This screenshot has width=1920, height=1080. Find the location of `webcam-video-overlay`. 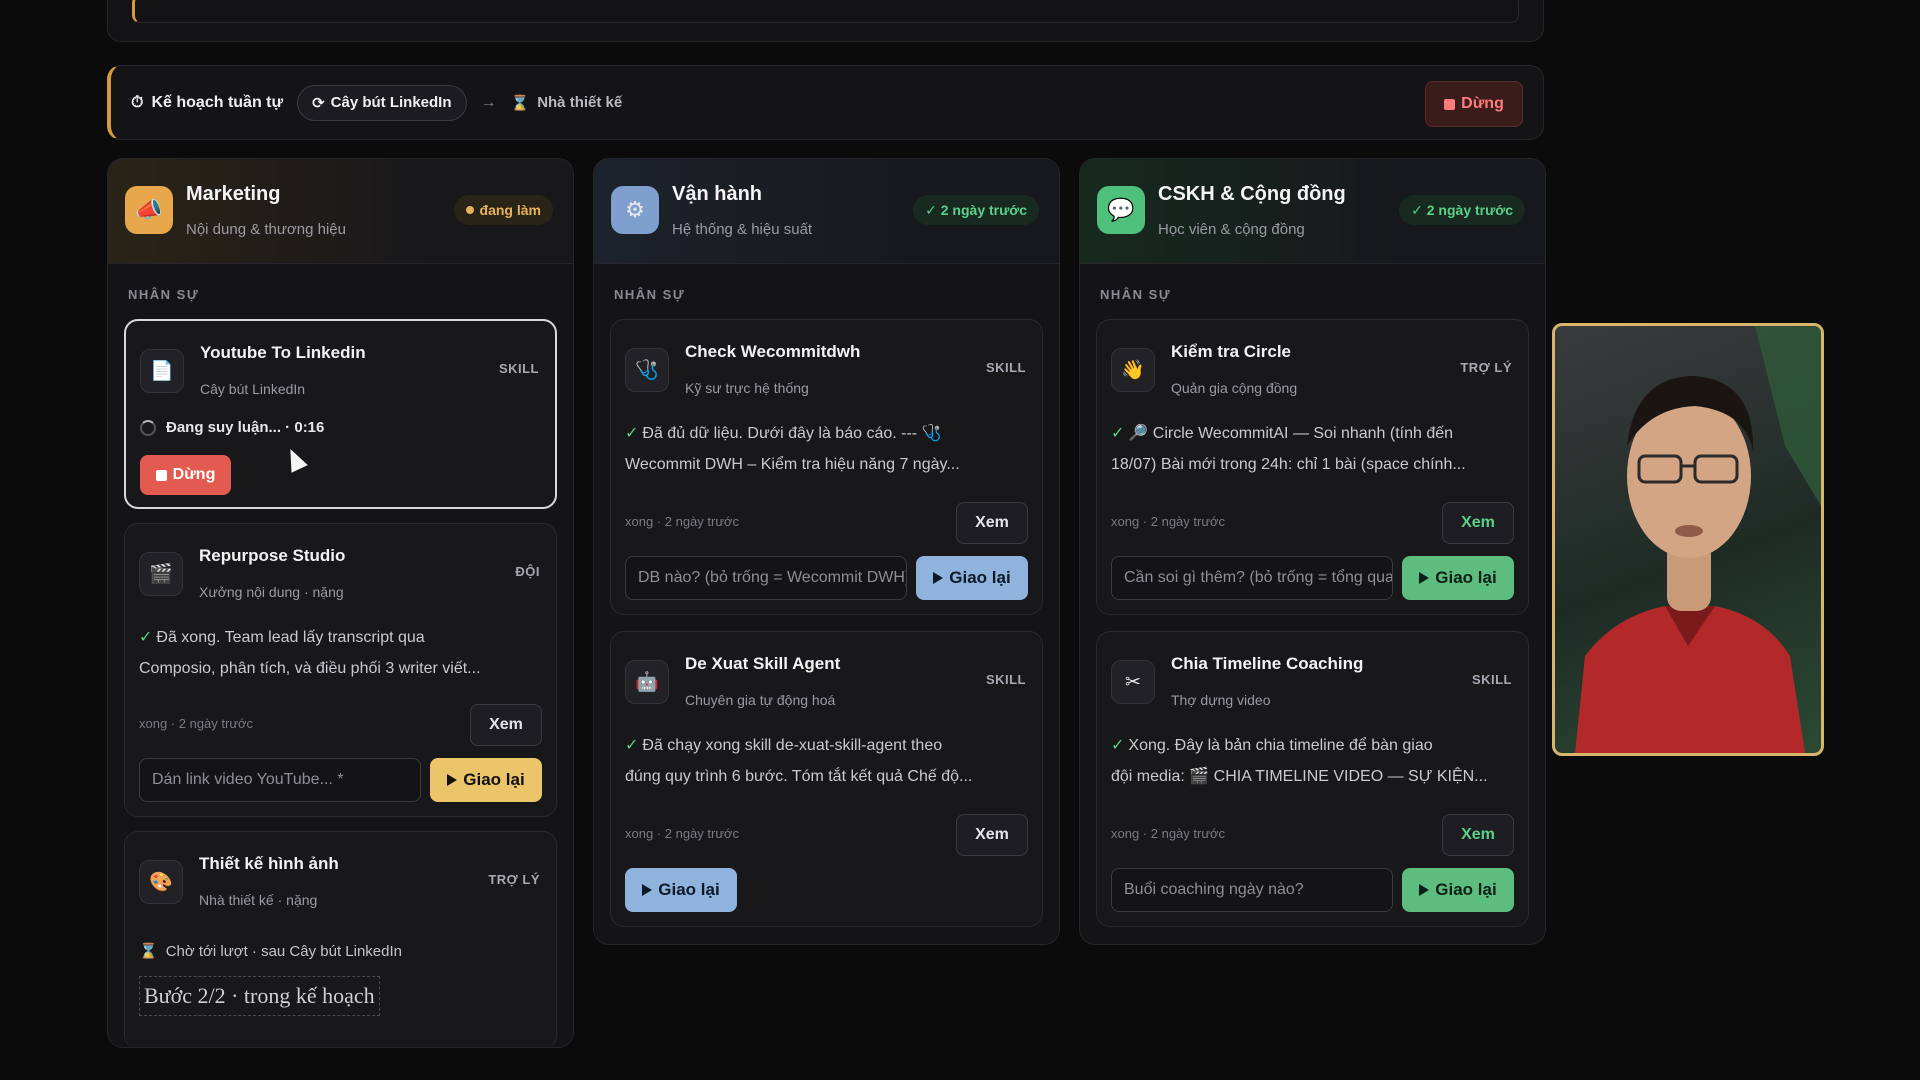

webcam-video-overlay is located at coordinates (1688, 539).